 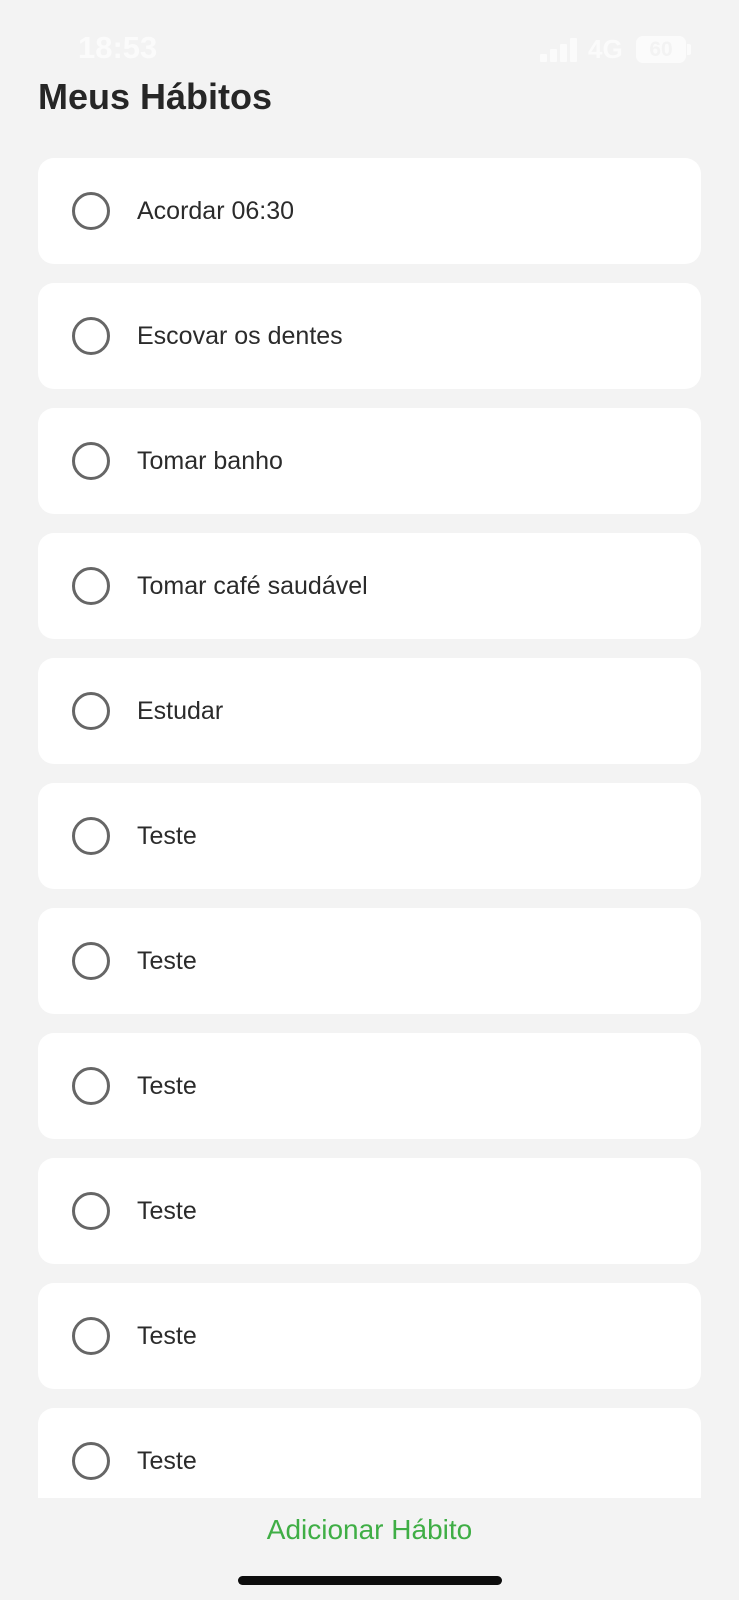 What do you see at coordinates (689, 49) in the screenshot?
I see `battery-tip` at bounding box center [689, 49].